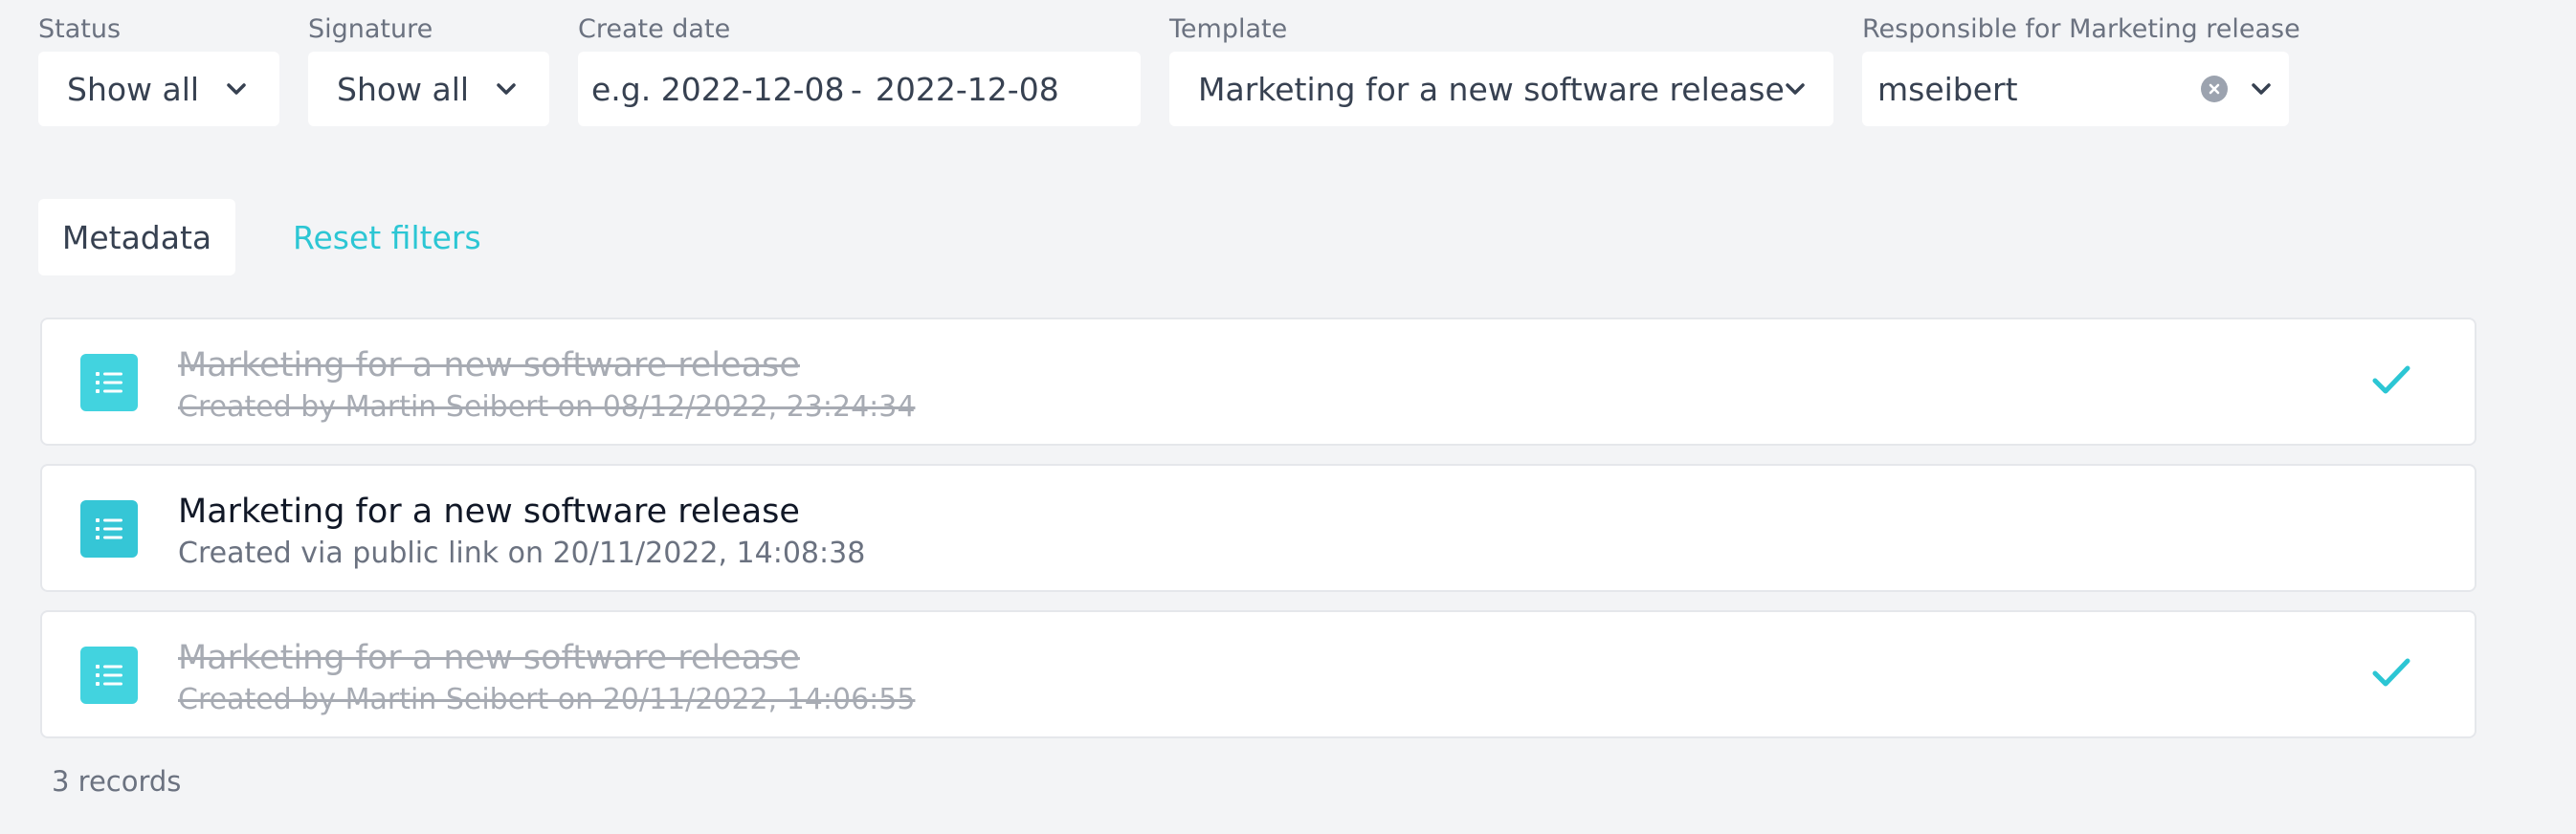  What do you see at coordinates (2075, 89) in the screenshot?
I see `responsible-select: mseibert` at bounding box center [2075, 89].